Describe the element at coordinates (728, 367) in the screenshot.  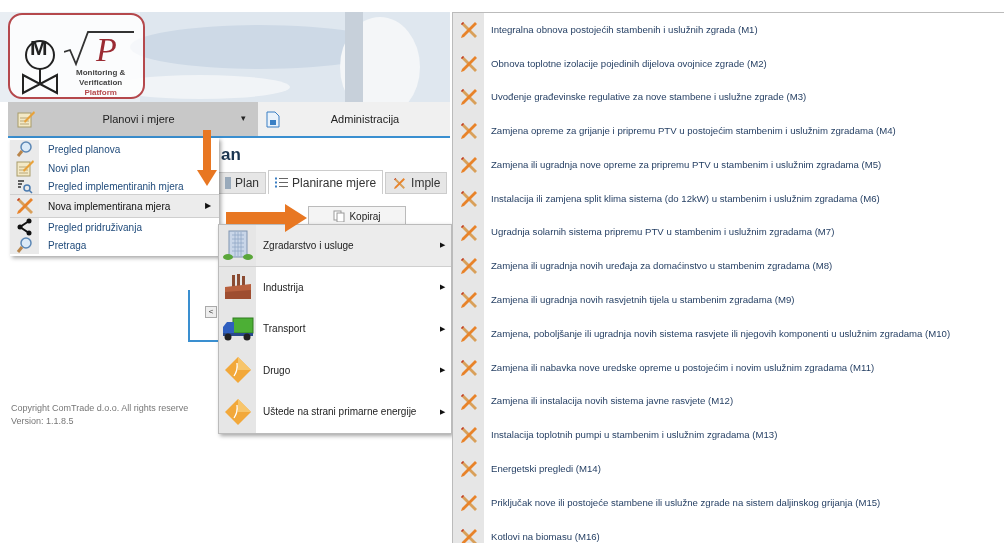
I see `measure-menu-item: Zamjena ili nabavka nove uredske opreme u postojećim i novim uslužnim zgradama (M11)` at that location.